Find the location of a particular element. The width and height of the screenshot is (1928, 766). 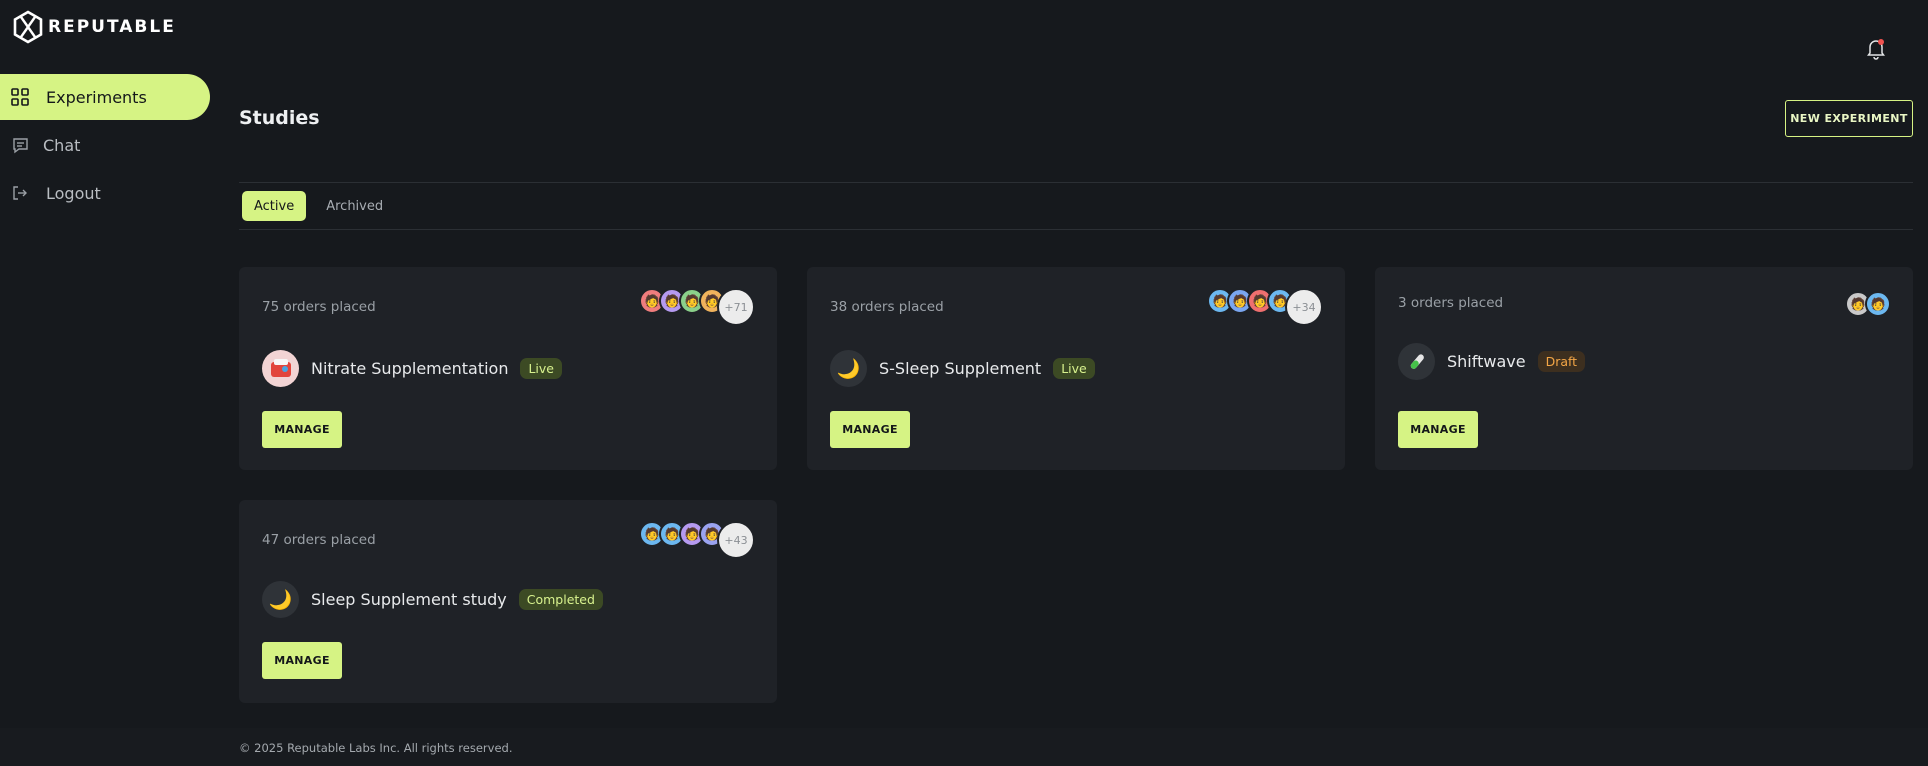

participant-avatars: 🧑 🧑 🧑 🧑 +43 is located at coordinates (697, 540).